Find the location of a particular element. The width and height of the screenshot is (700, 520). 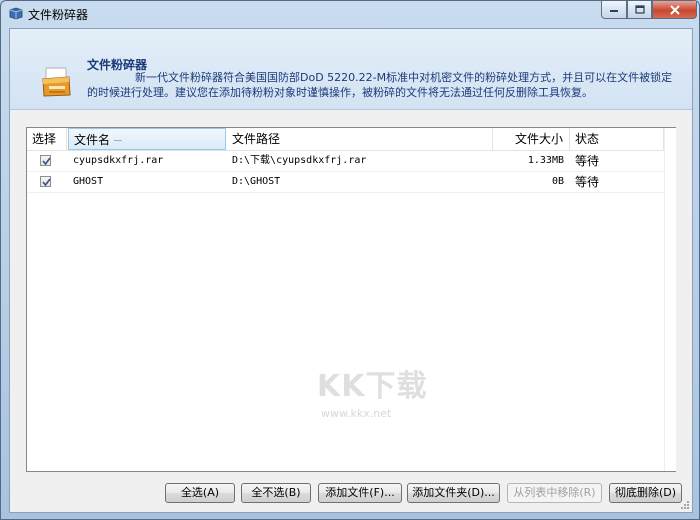

close-icon is located at coordinates (674, 9).